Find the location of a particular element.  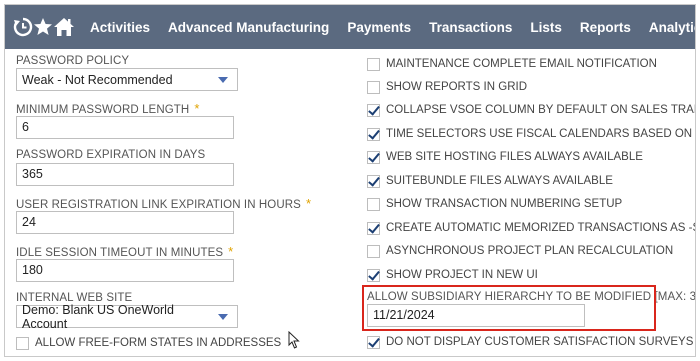

pref-checkbox-row: SUITEBUNDLE FILES ALWAYS AVAILABLE is located at coordinates (490, 181).